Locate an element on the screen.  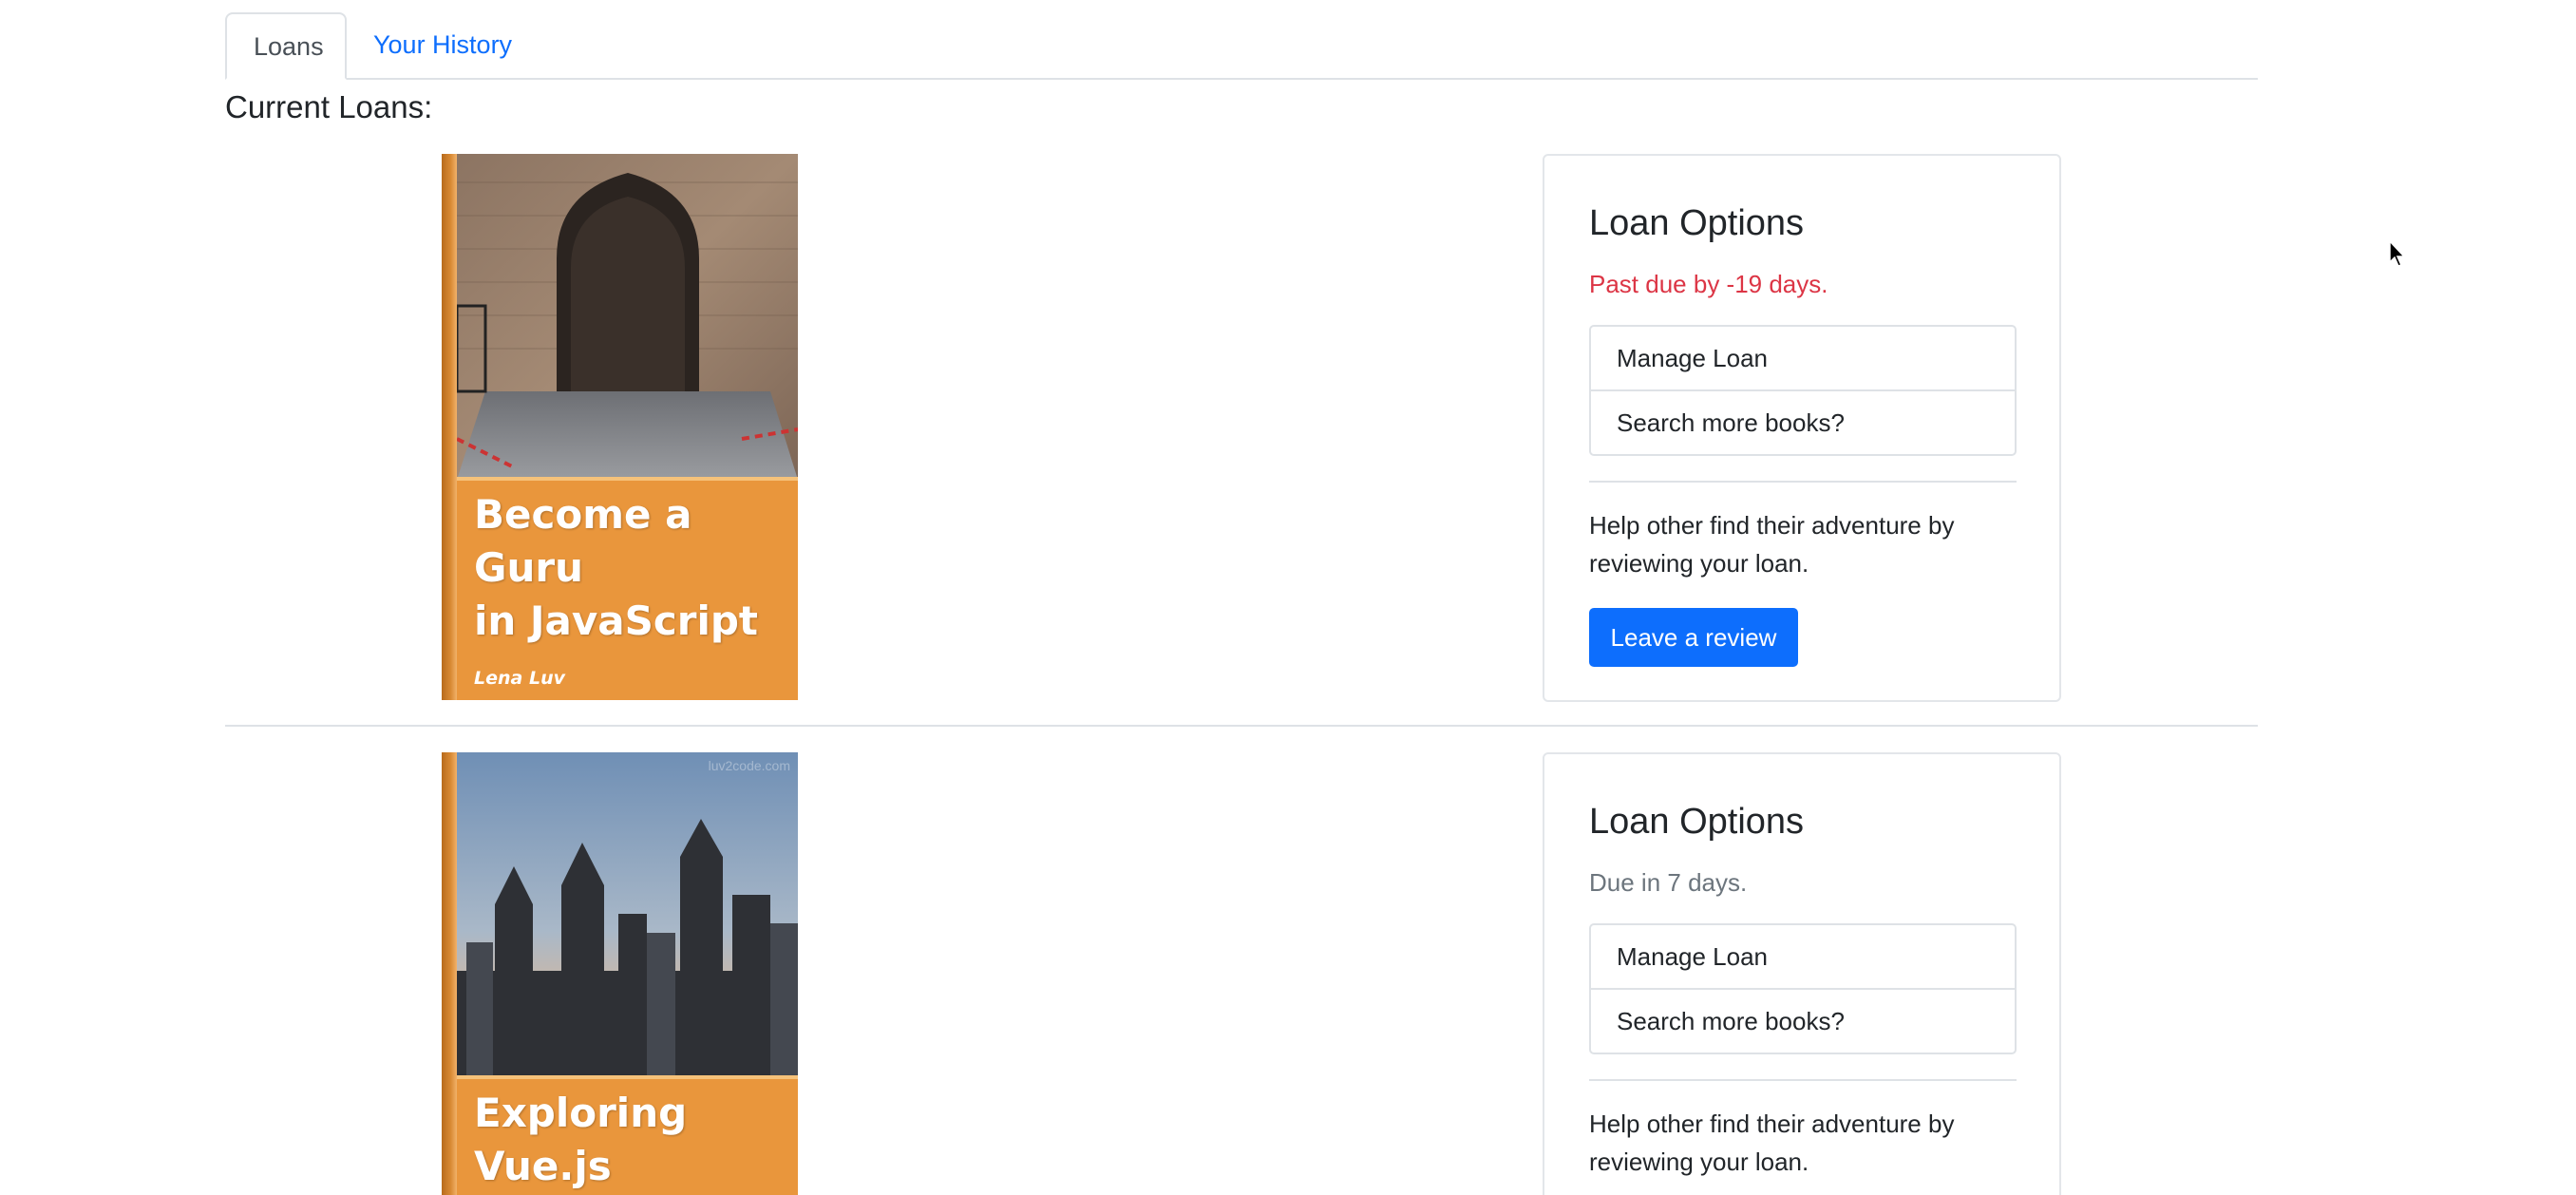
cover-watermark: luv2code.com is located at coordinates (749, 765).